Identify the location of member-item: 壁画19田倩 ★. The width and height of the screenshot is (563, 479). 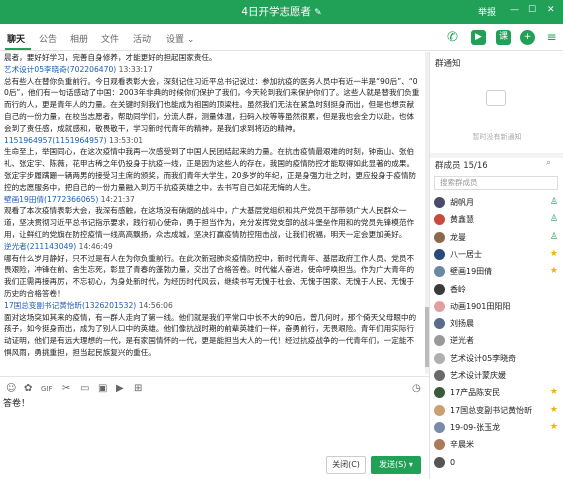
(497, 272).